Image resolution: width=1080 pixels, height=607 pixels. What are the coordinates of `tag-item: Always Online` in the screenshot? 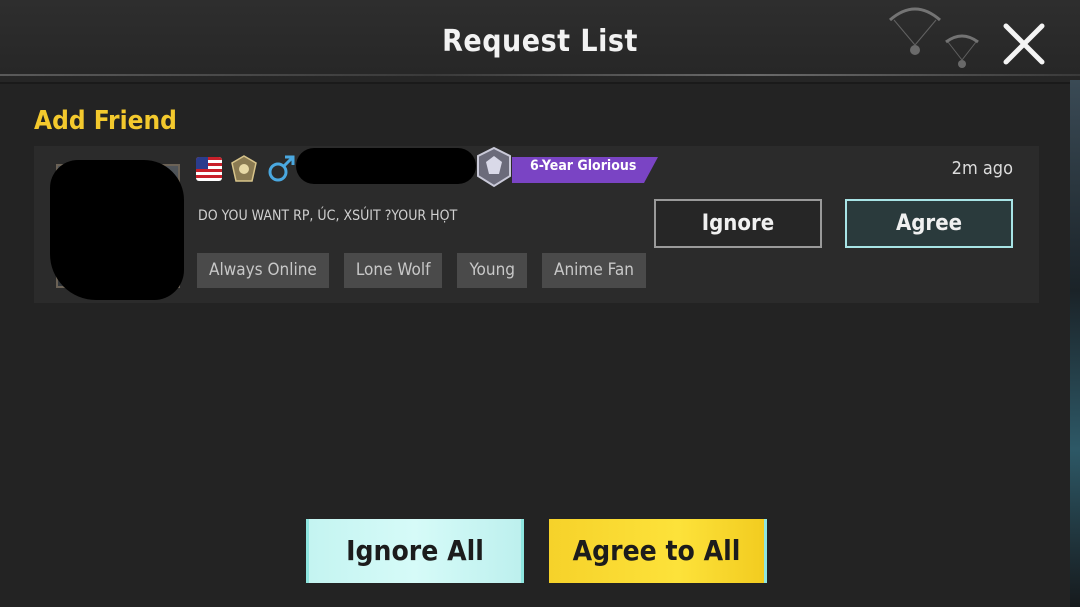 It's located at (263, 270).